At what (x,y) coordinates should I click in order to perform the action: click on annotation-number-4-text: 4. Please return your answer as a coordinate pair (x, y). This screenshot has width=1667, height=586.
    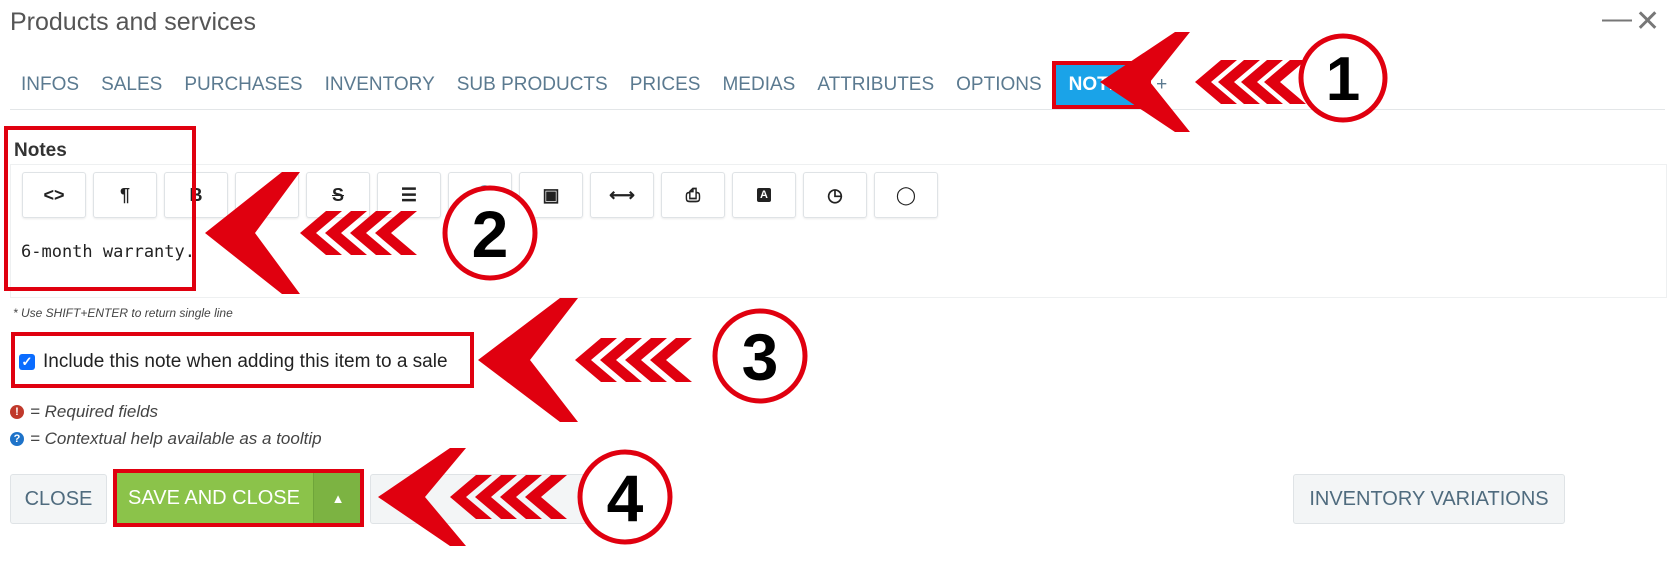
    Looking at the image, I should click on (625, 498).